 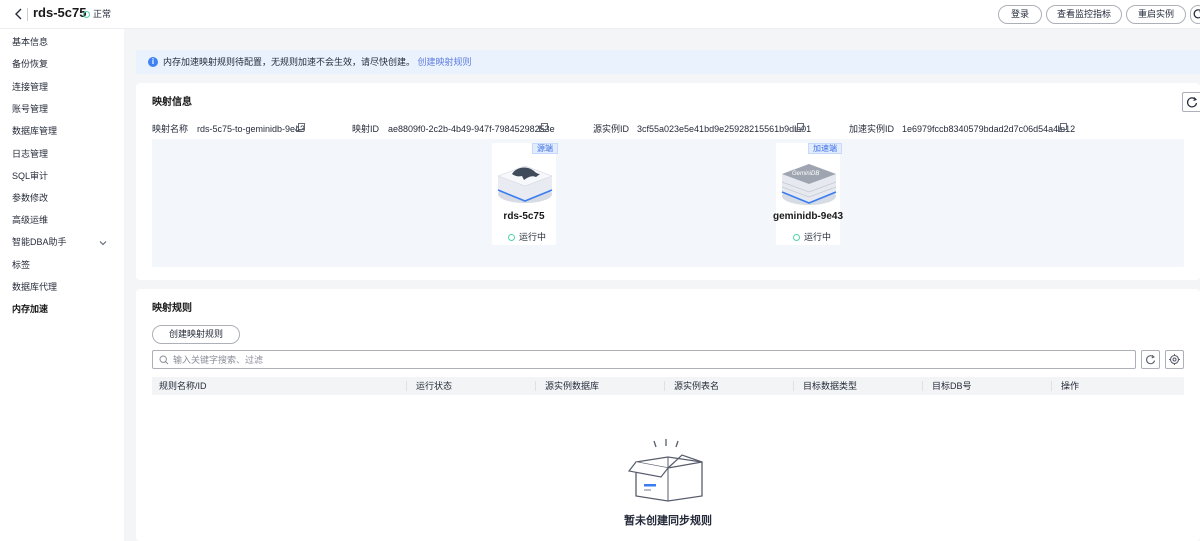 What do you see at coordinates (164, 360) in the screenshot?
I see `search-icon` at bounding box center [164, 360].